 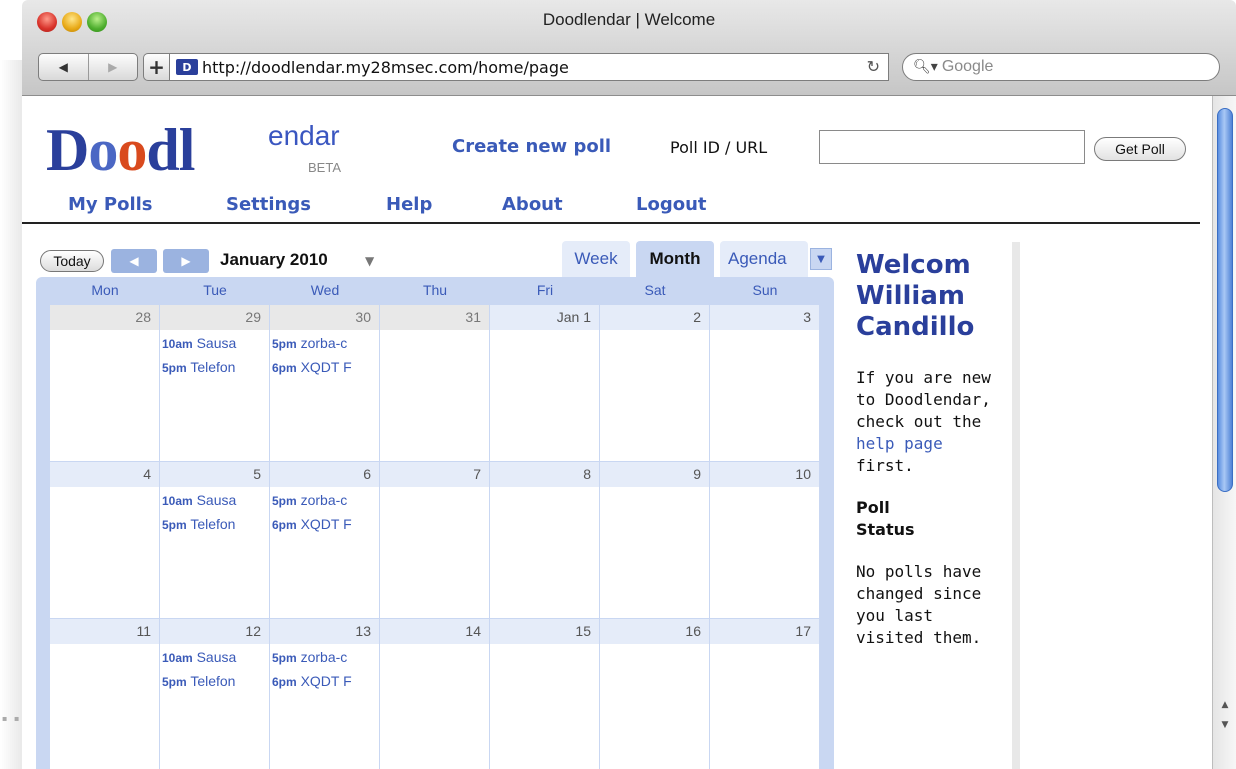 I want to click on search-placeholder: Google, so click(x=967, y=66).